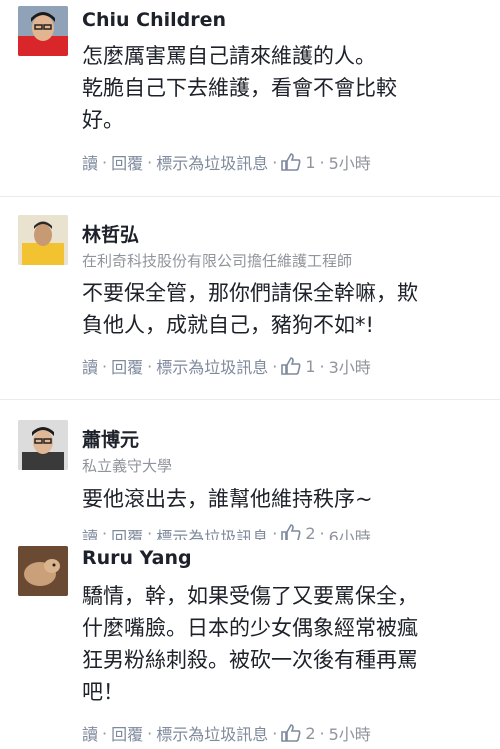 Image resolution: width=500 pixels, height=749 pixels. Describe the element at coordinates (250, 628) in the screenshot. I see `comment-line: 什麼嘴臉。日本的少女偶象經常被瘋` at that location.